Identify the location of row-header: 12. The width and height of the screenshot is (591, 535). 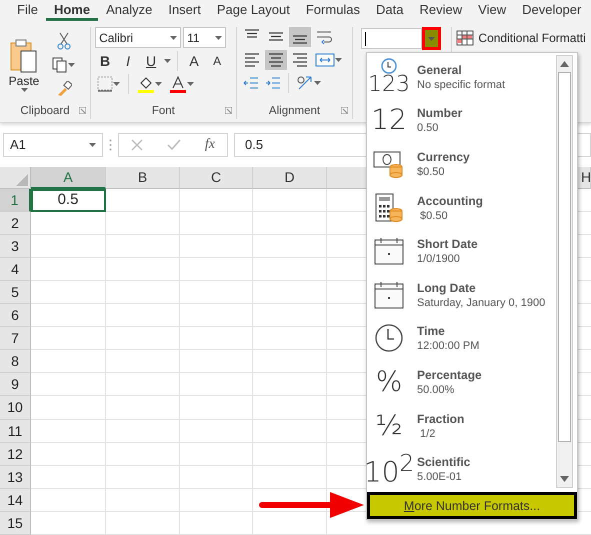
(15, 454).